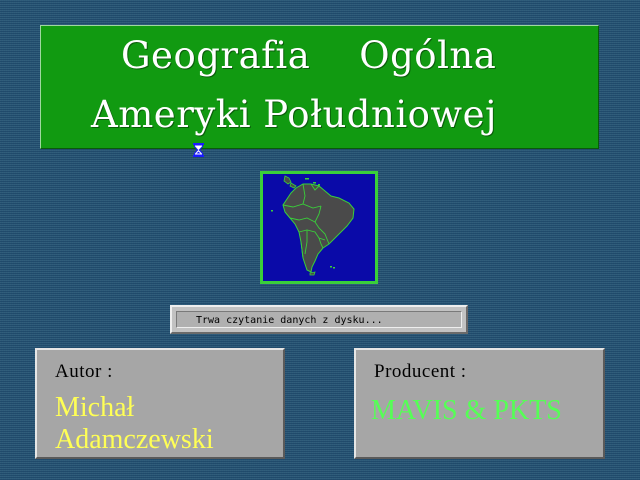  I want to click on south-america-map, so click(319, 227).